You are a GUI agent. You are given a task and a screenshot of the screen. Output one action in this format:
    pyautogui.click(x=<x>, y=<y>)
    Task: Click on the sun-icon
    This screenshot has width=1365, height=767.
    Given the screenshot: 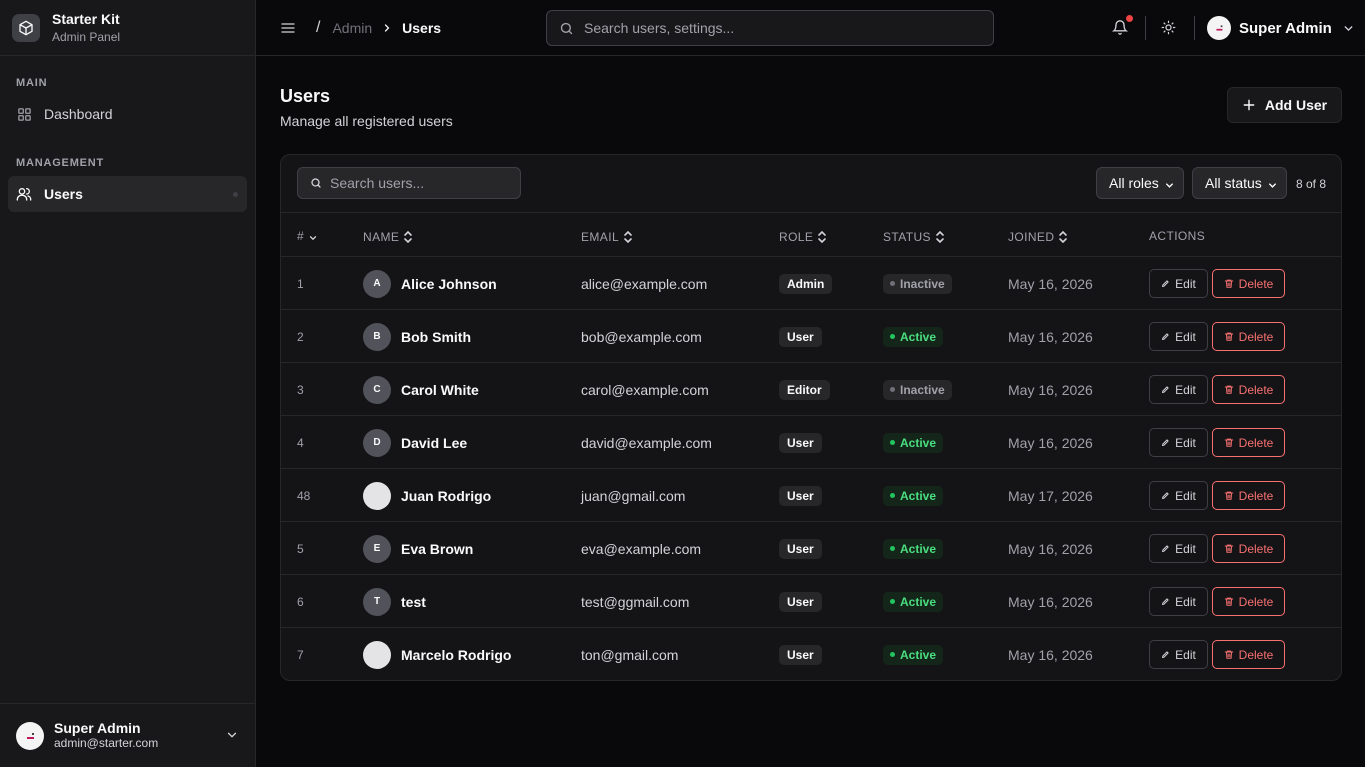 What is the action you would take?
    pyautogui.click(x=1168, y=29)
    